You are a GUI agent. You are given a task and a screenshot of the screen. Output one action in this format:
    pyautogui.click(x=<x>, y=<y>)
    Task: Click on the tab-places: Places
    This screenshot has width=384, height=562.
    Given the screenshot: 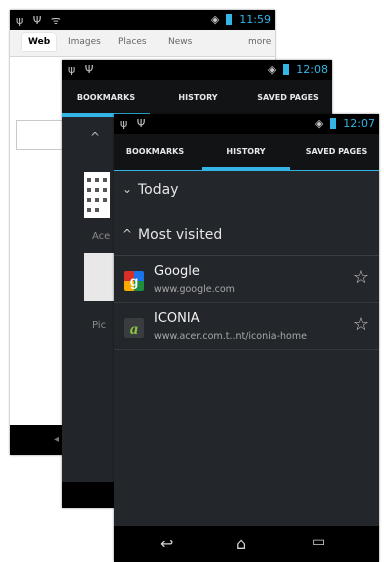 What is the action you would take?
    pyautogui.click(x=132, y=42)
    